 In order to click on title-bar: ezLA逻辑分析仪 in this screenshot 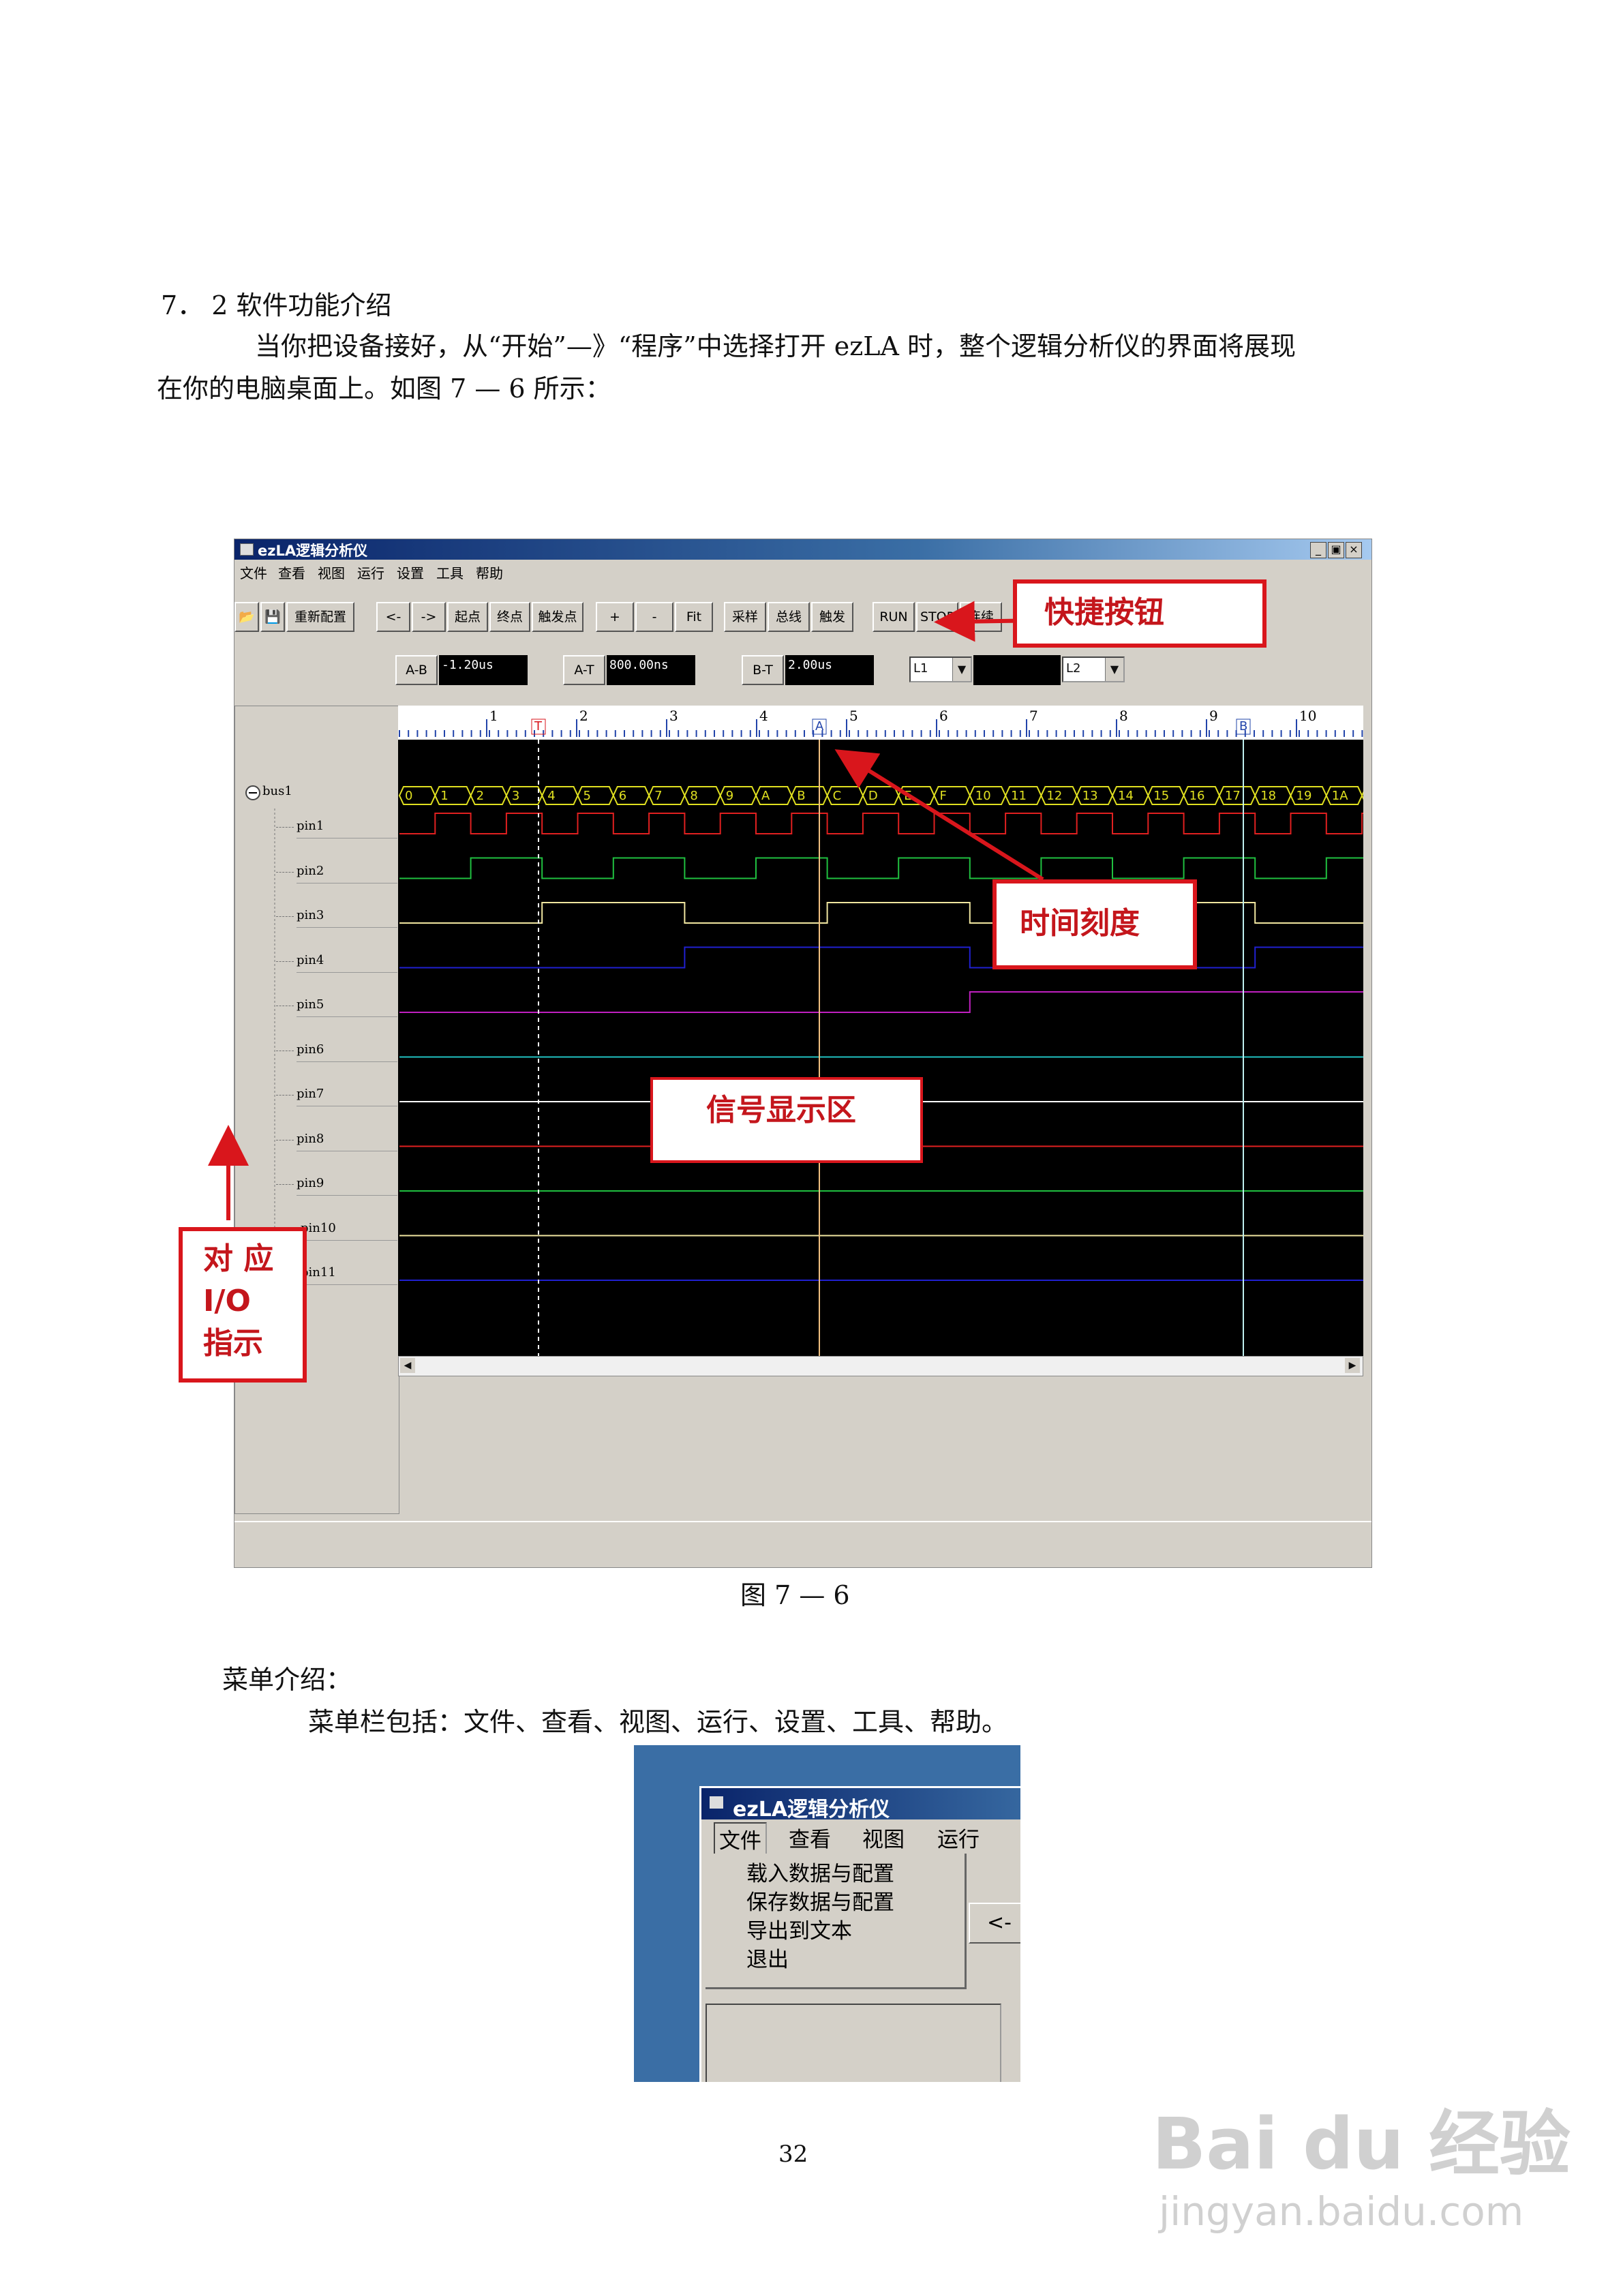, I will do `click(861, 1805)`.